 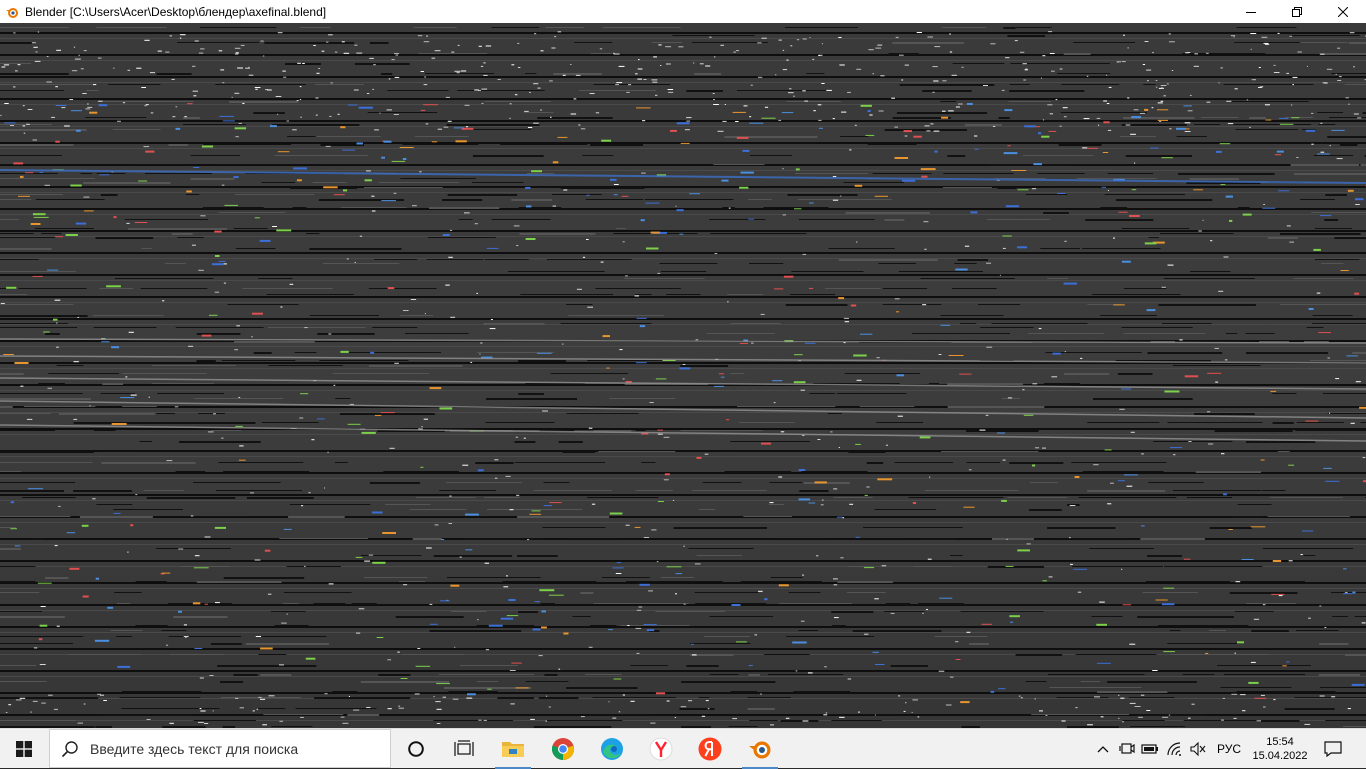 What do you see at coordinates (1279, 756) in the screenshot?
I see `clock-date: 15.04.2022` at bounding box center [1279, 756].